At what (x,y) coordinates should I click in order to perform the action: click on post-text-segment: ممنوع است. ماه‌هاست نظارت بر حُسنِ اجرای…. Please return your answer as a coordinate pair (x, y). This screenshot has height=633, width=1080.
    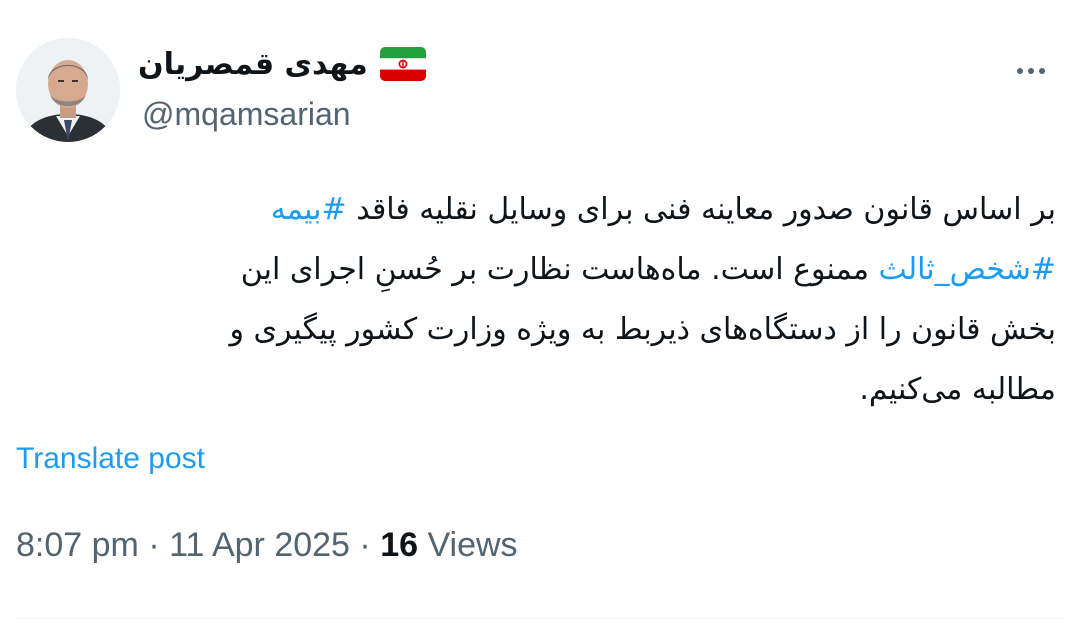
    Looking at the image, I should click on (559, 269).